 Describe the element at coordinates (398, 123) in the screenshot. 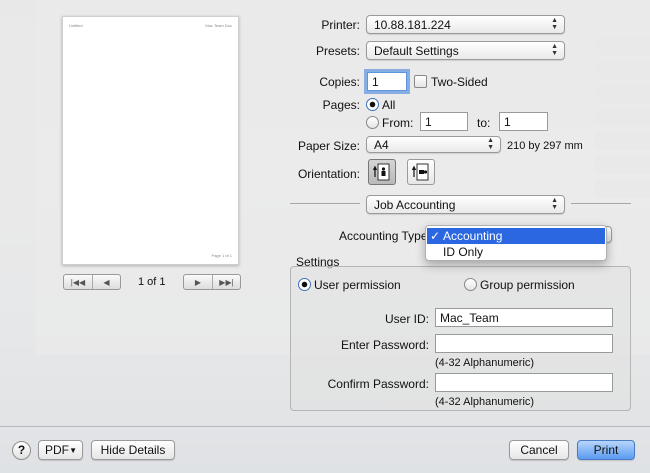

I see `pages-from-label: From:` at that location.